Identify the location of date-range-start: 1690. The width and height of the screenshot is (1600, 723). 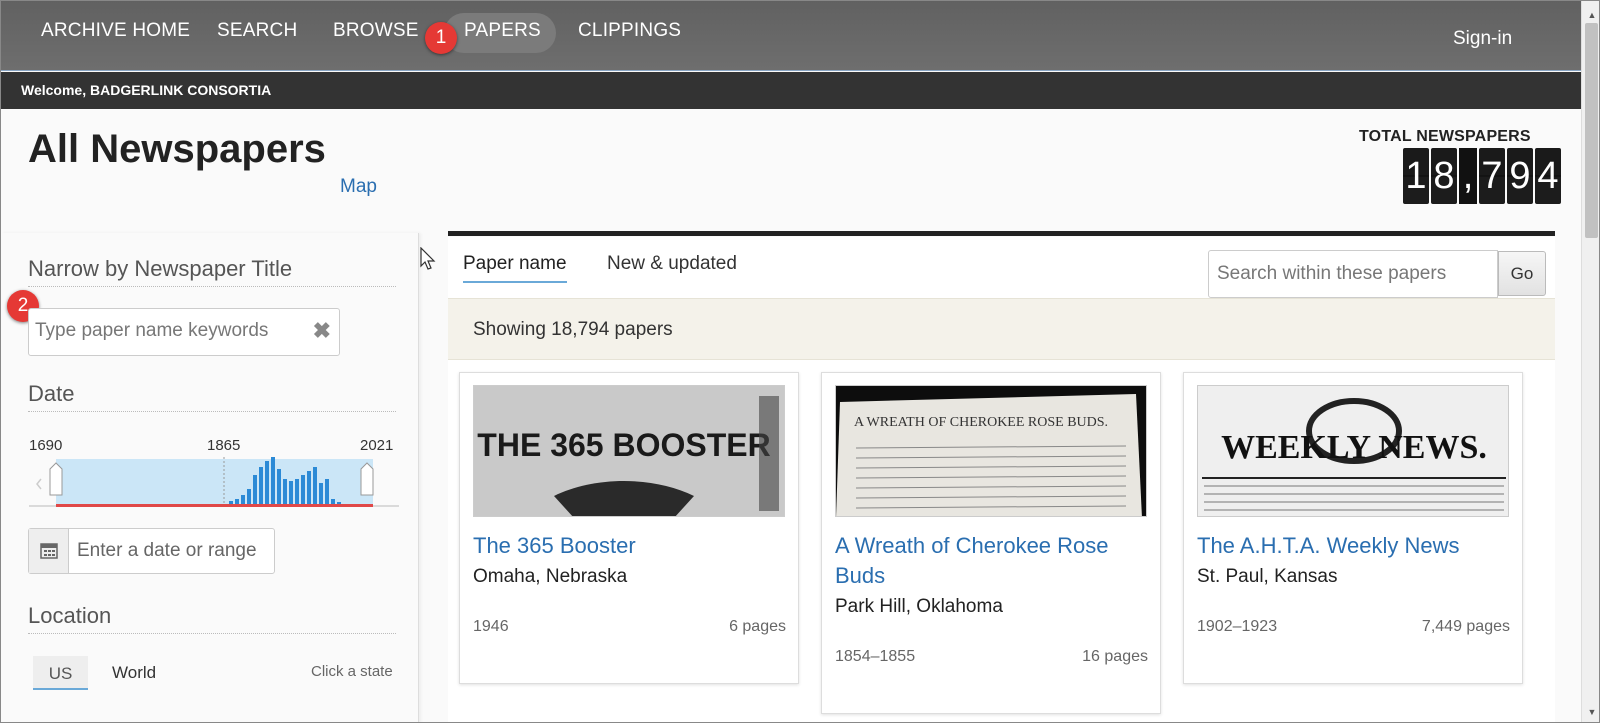
(46, 445).